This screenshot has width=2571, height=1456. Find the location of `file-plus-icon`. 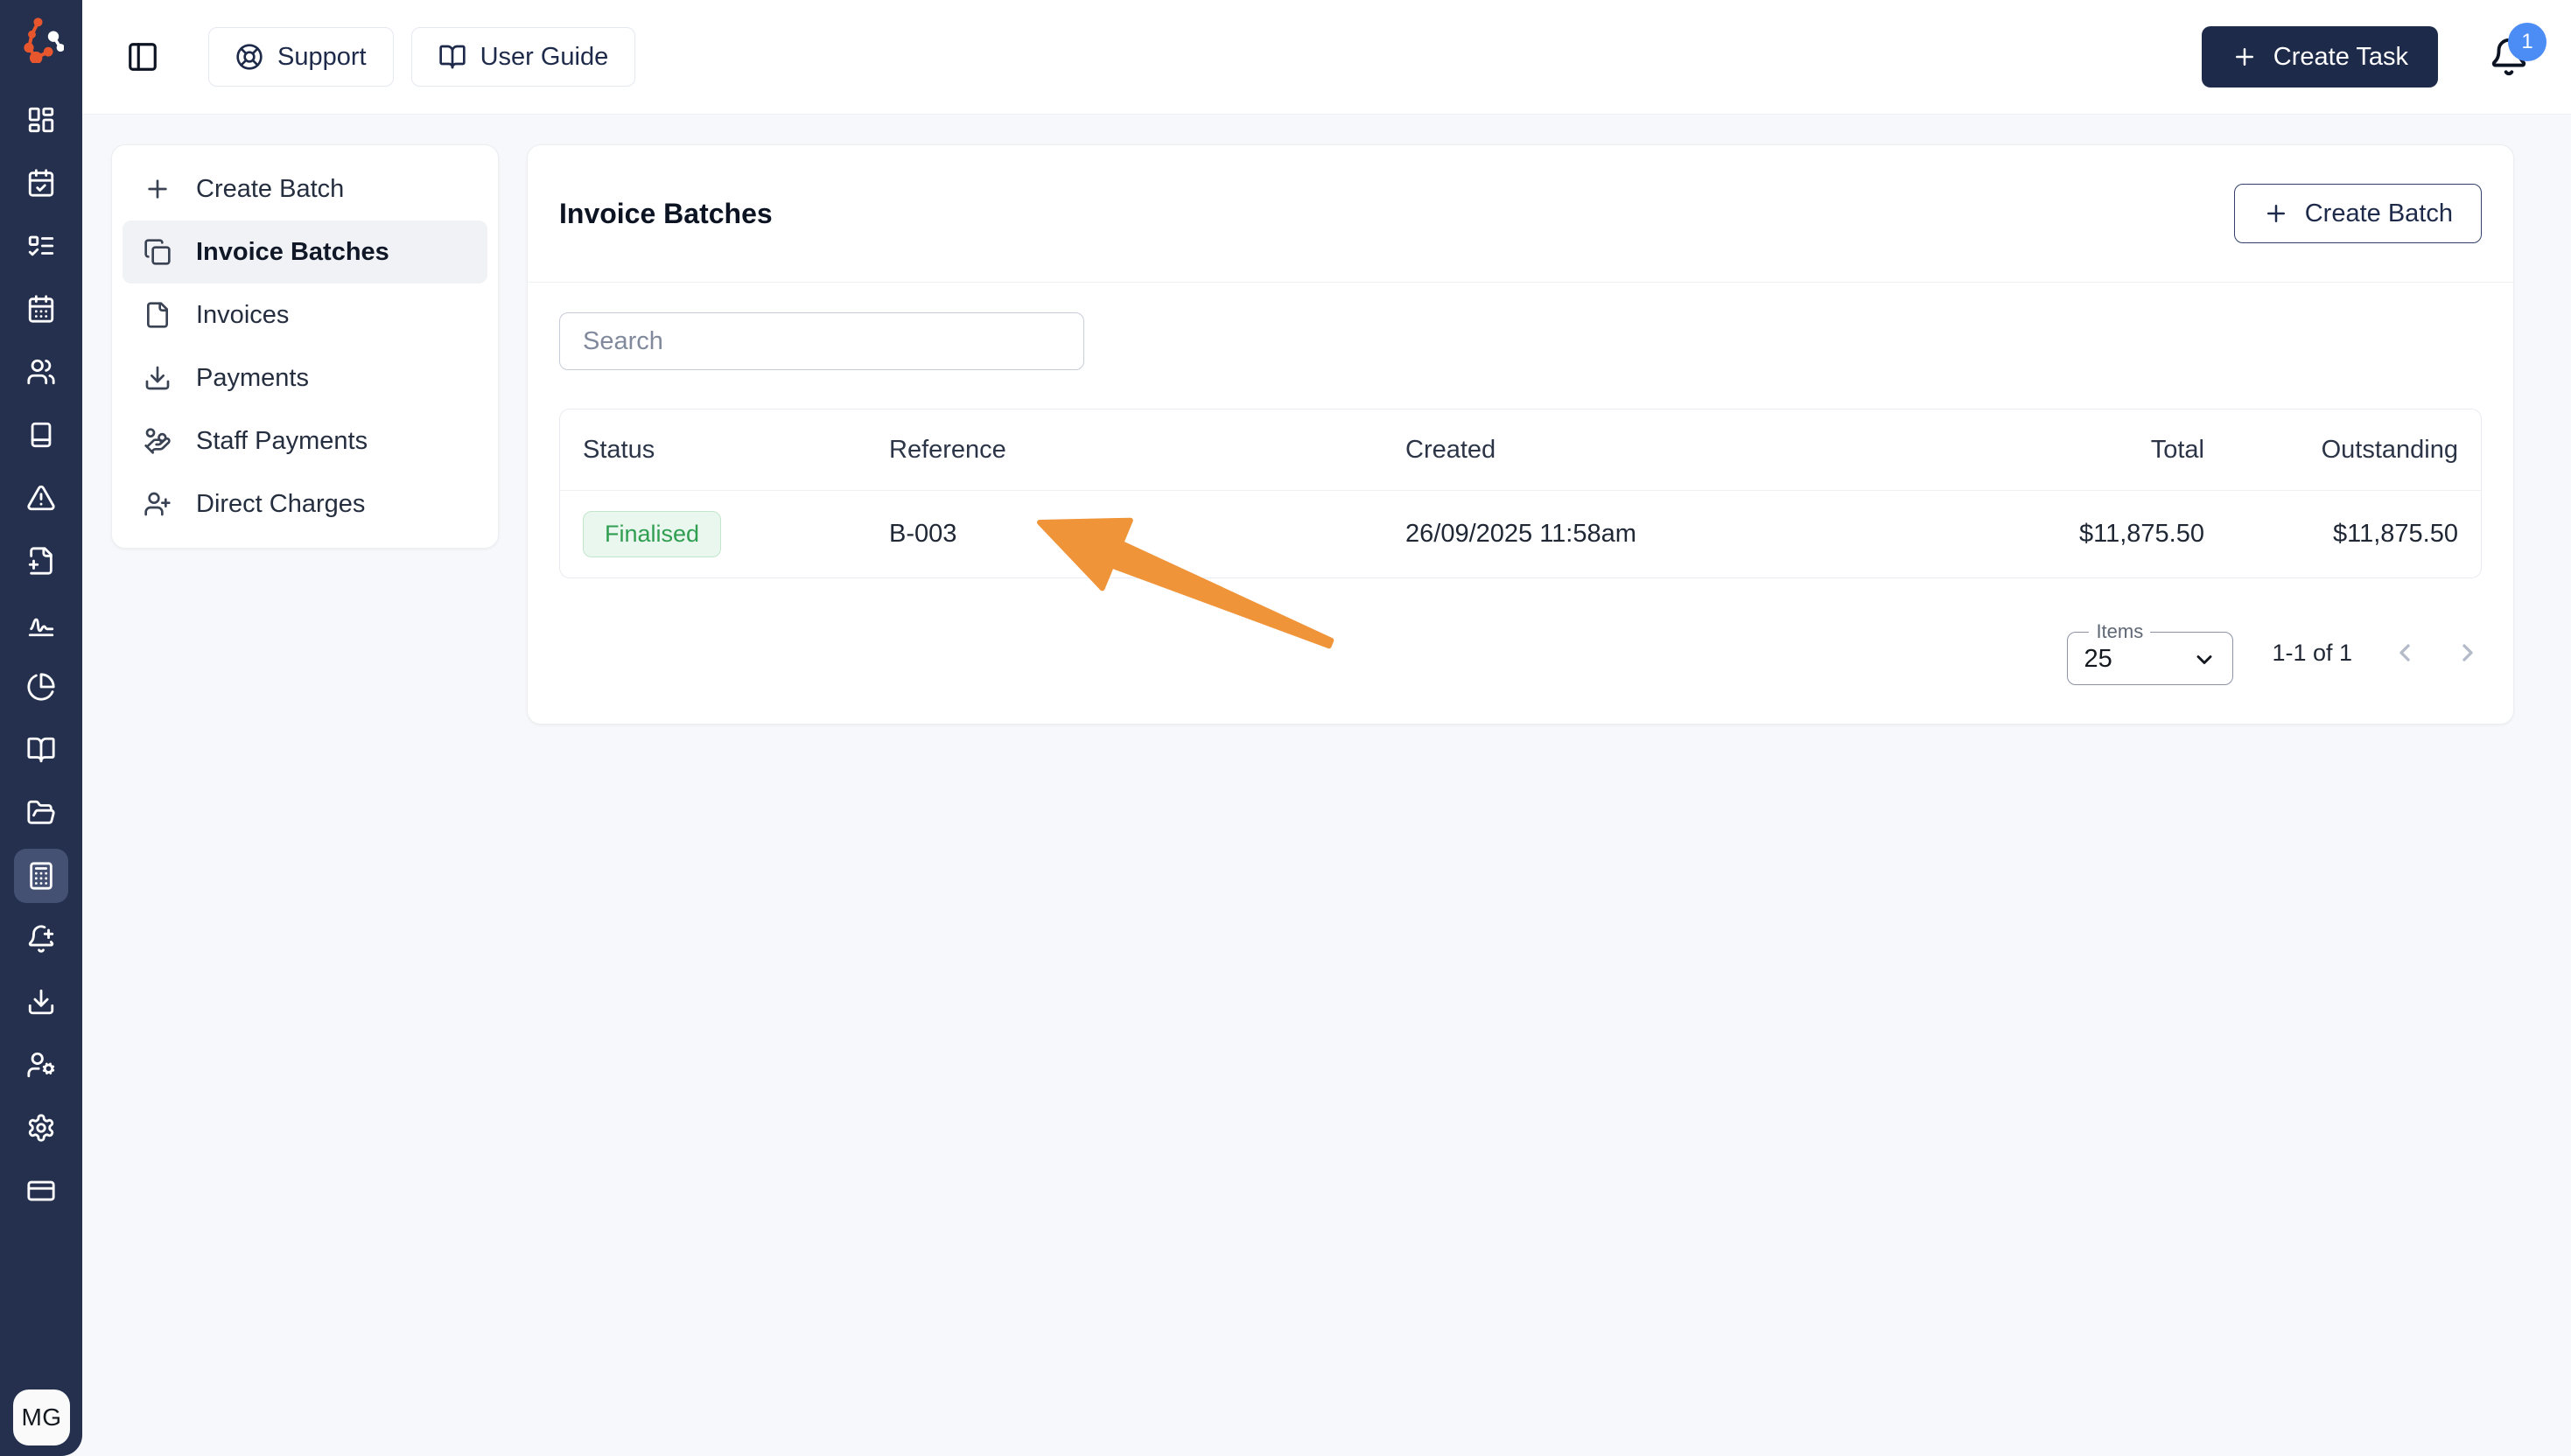

file-plus-icon is located at coordinates (40, 561).